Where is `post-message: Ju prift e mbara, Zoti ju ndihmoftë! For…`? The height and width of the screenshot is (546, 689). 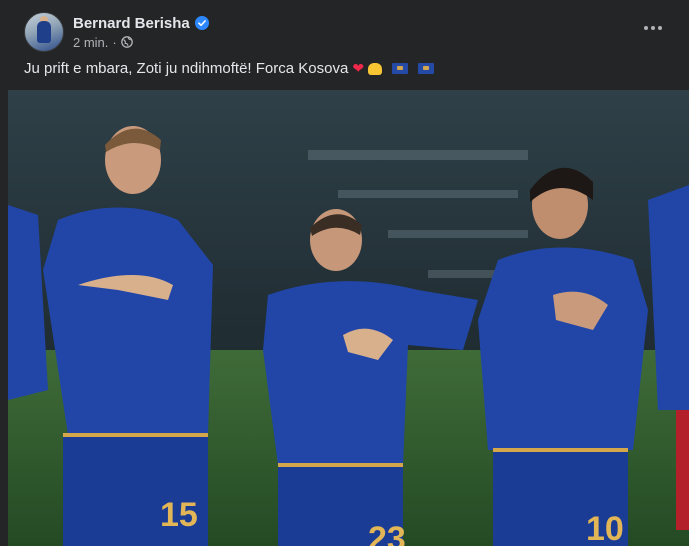 post-message: Ju prift e mbara, Zoti ju ndihmoftë! For… is located at coordinates (186, 68).